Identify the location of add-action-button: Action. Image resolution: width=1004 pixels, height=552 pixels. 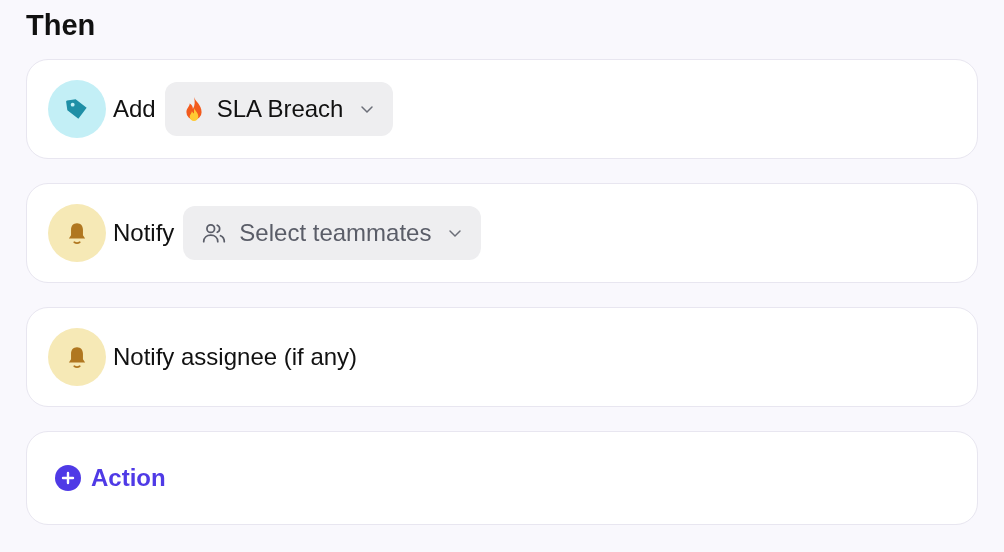
(110, 478).